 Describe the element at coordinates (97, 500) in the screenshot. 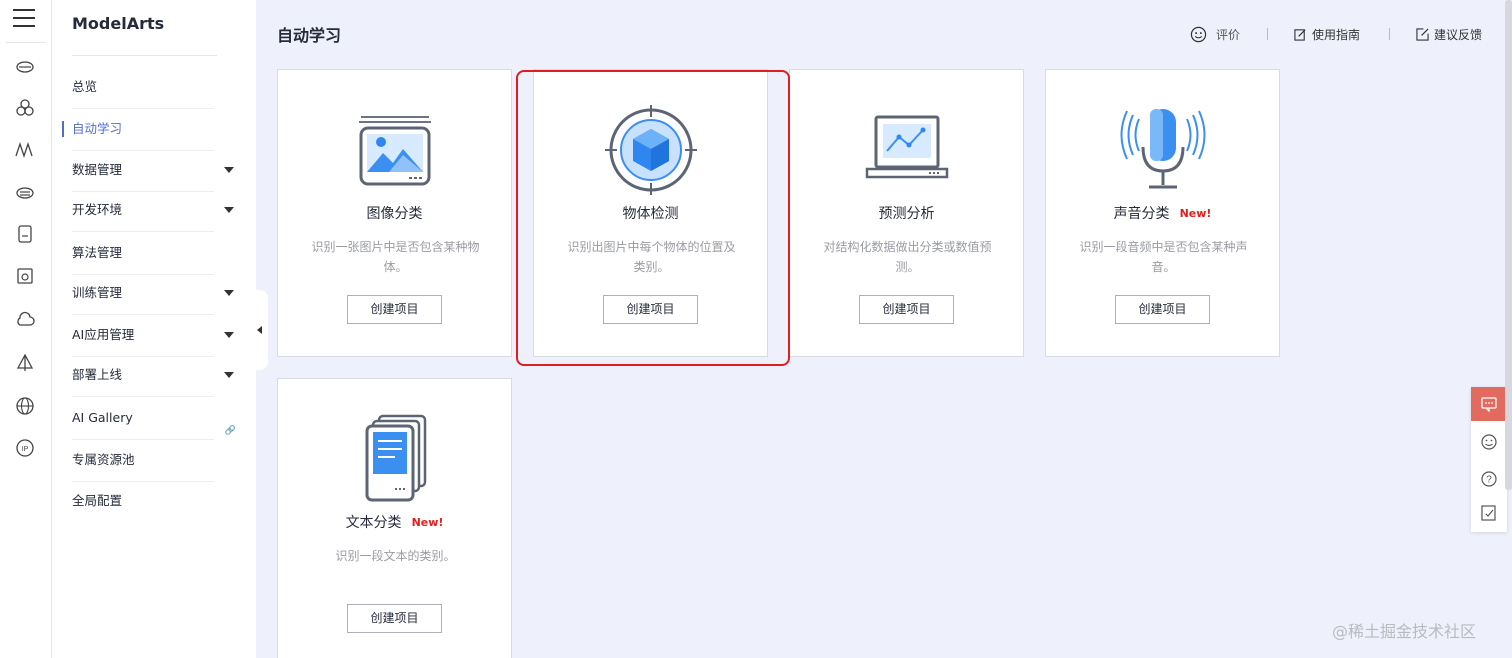

I see `sidebar-item-label: 全局配置` at that location.